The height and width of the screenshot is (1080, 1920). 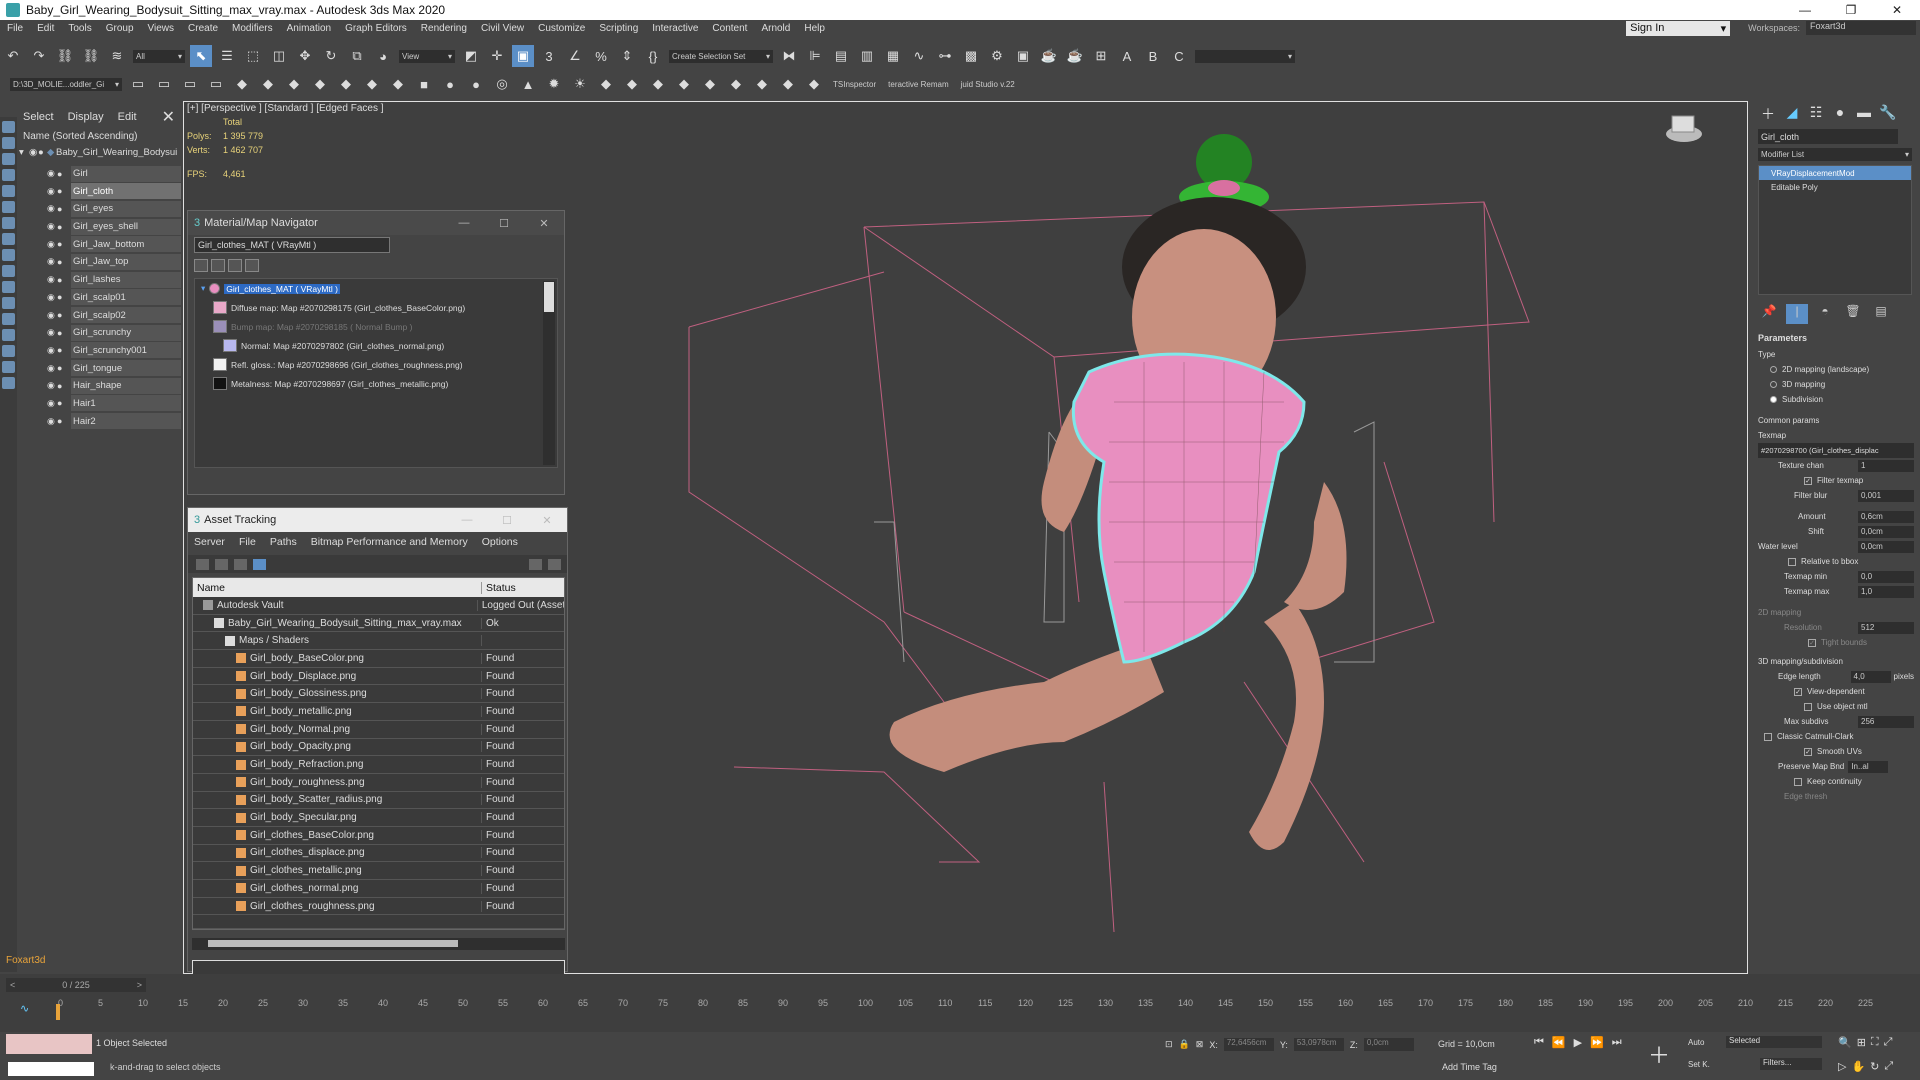 What do you see at coordinates (1539, 1042) in the screenshot?
I see `go-to-start-icon: ⏮` at bounding box center [1539, 1042].